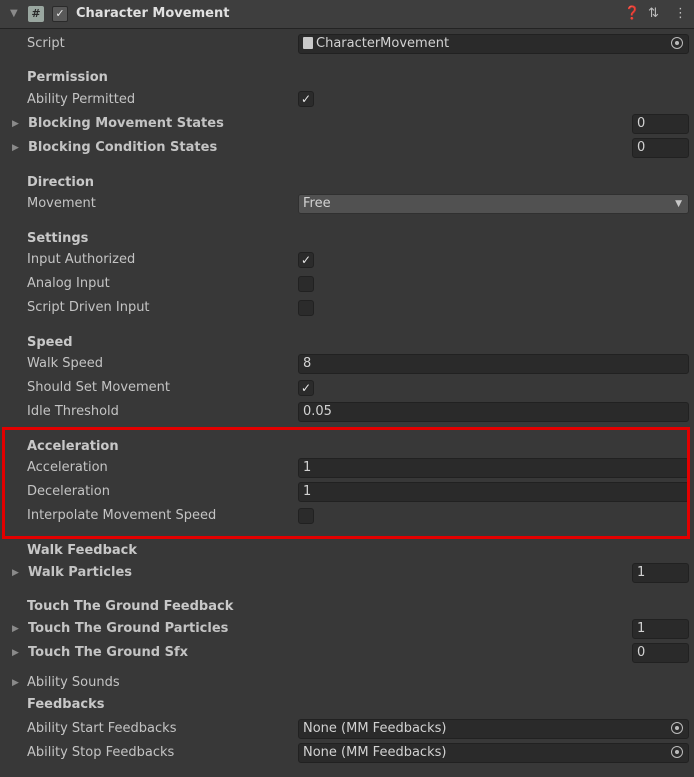 The width and height of the screenshot is (694, 777). Describe the element at coordinates (126, 123) in the screenshot. I see `blocking-movement-label: Blocking Movement States` at that location.